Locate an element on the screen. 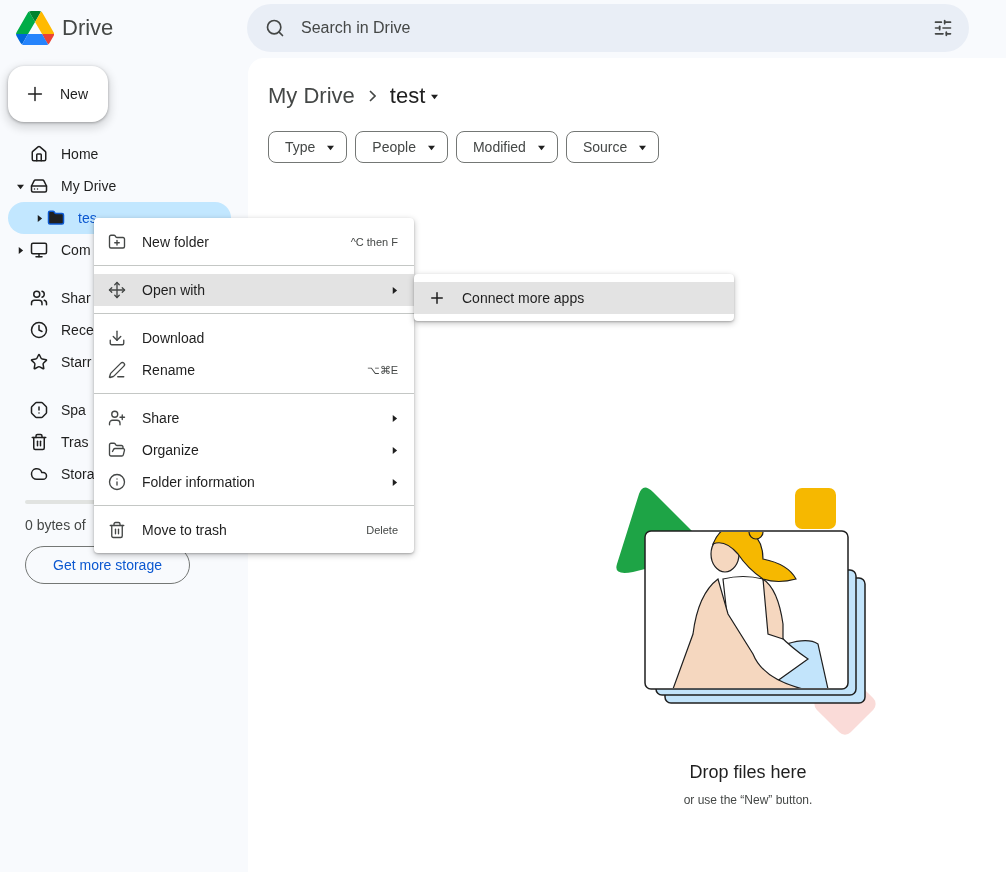  empty-subtitle: or use the “New” button. is located at coordinates (748, 800).